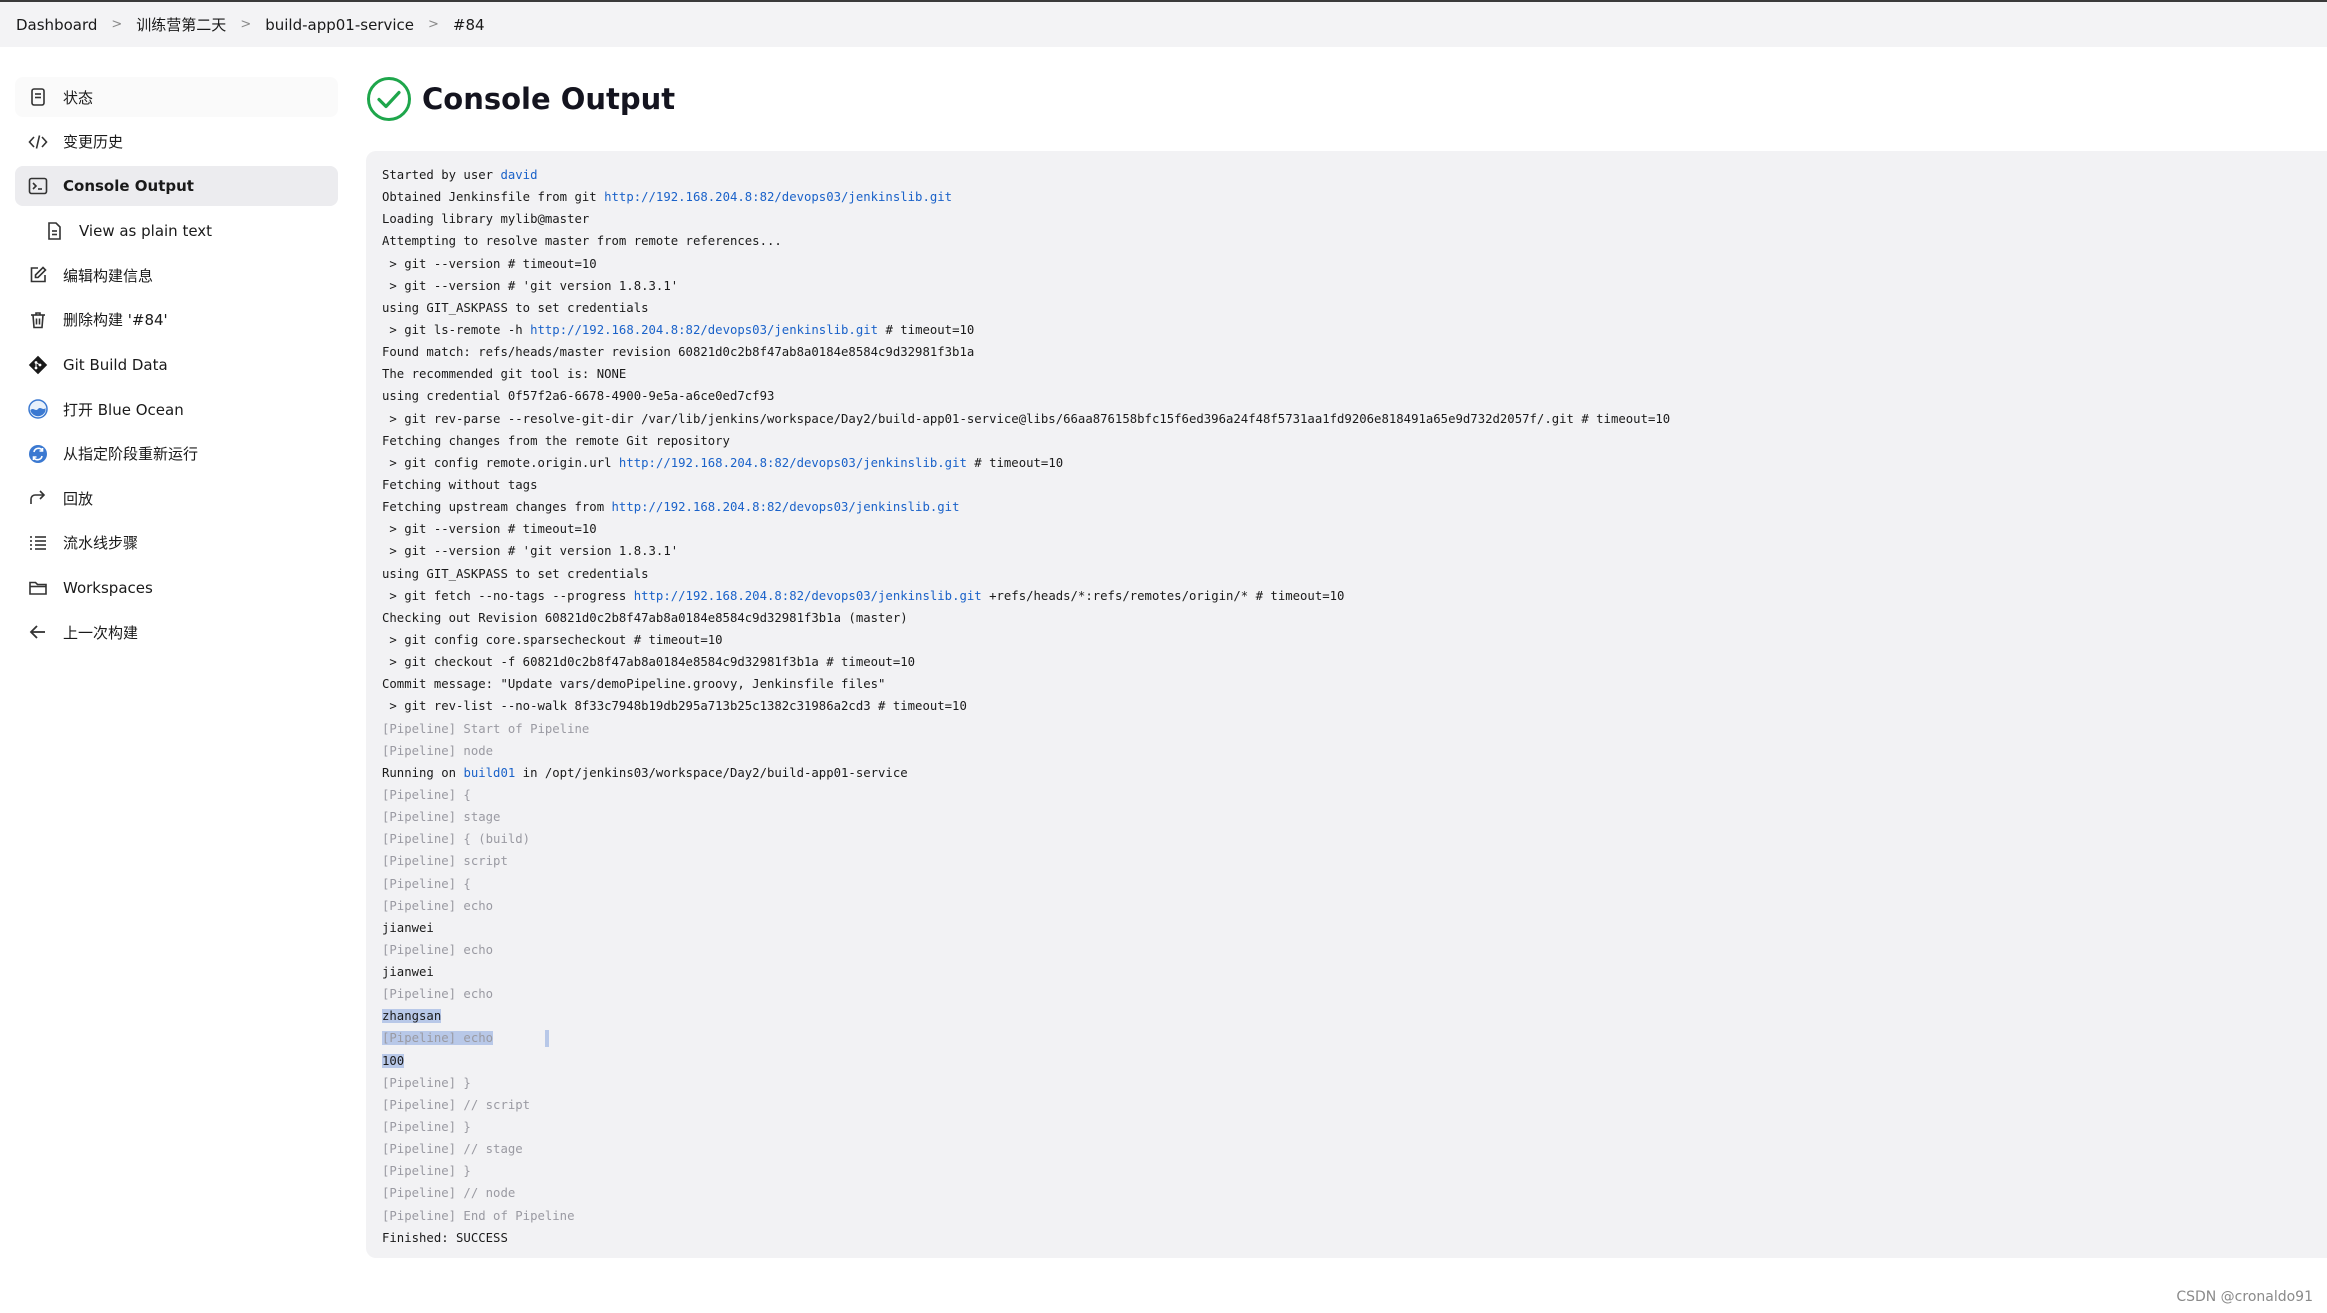 The width and height of the screenshot is (2327, 1313). What do you see at coordinates (108, 587) in the screenshot?
I see `sidebar-item-label: Workspaces` at bounding box center [108, 587].